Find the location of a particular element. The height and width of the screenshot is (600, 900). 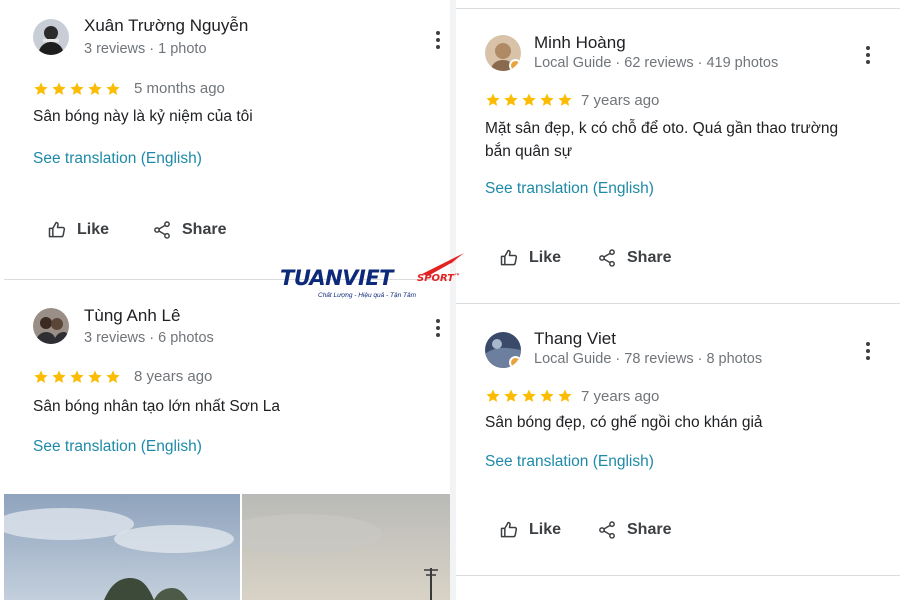

review-time: 8 years ago is located at coordinates (173, 376).